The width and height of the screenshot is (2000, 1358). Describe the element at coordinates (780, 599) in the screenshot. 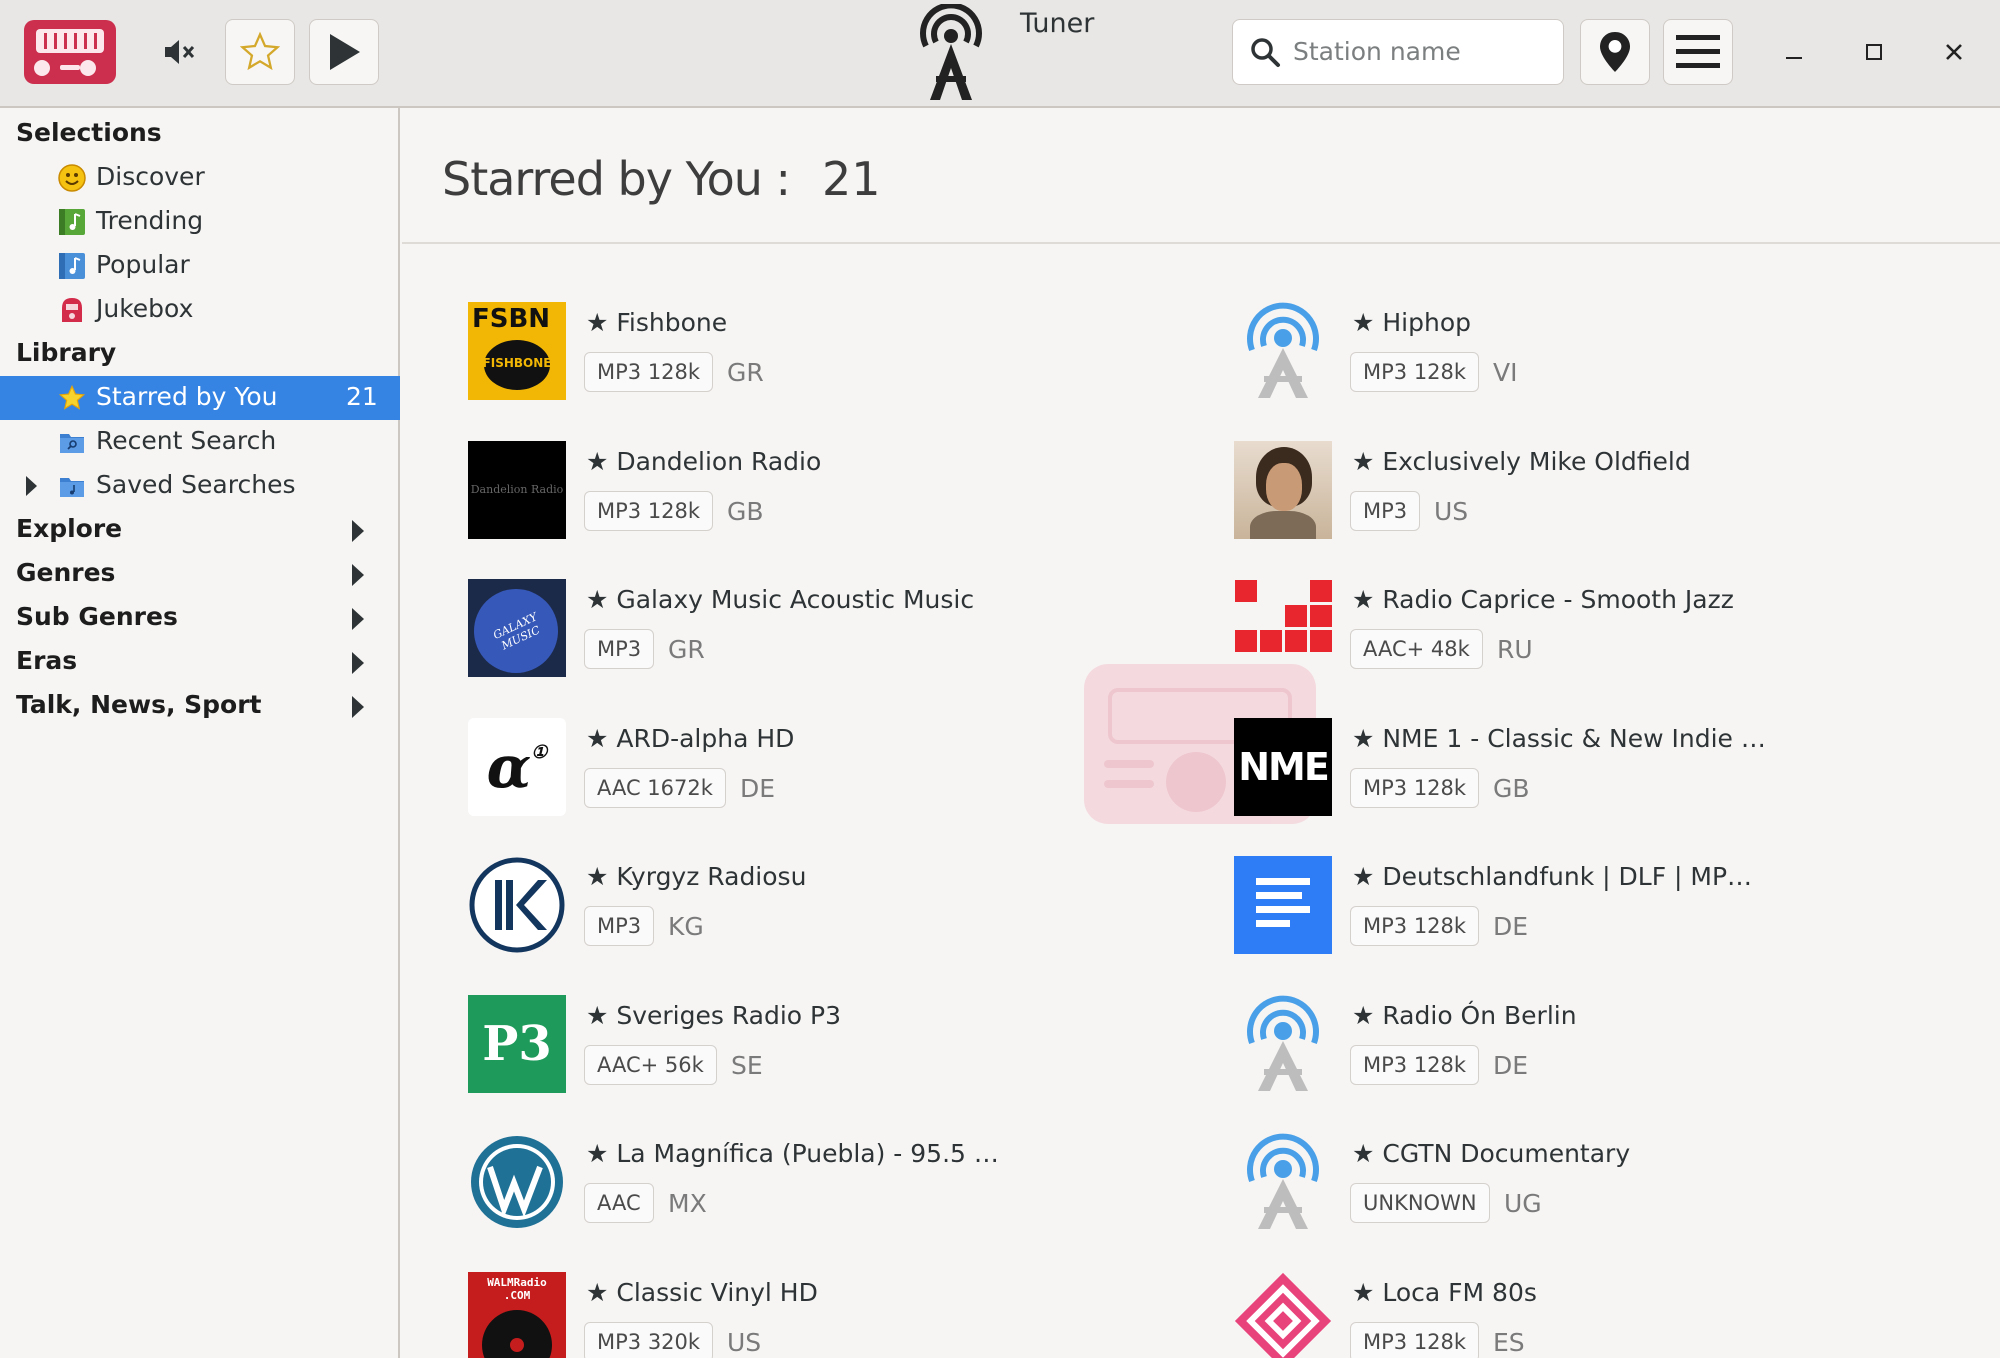

I see `station-name: ★ Galaxy Music Acoustic Music` at that location.